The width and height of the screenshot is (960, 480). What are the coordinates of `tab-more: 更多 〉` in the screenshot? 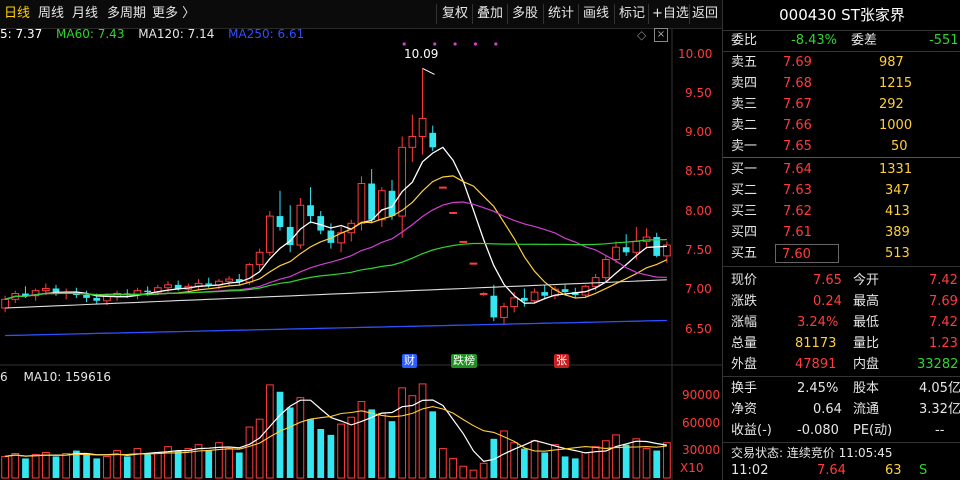 It's located at (173, 14).